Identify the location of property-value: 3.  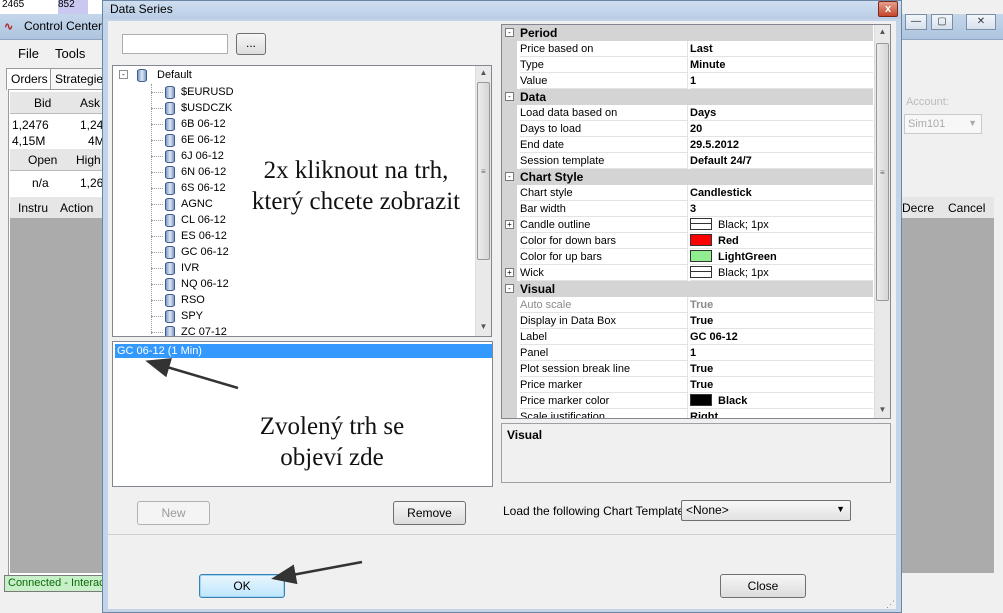
(781, 209).